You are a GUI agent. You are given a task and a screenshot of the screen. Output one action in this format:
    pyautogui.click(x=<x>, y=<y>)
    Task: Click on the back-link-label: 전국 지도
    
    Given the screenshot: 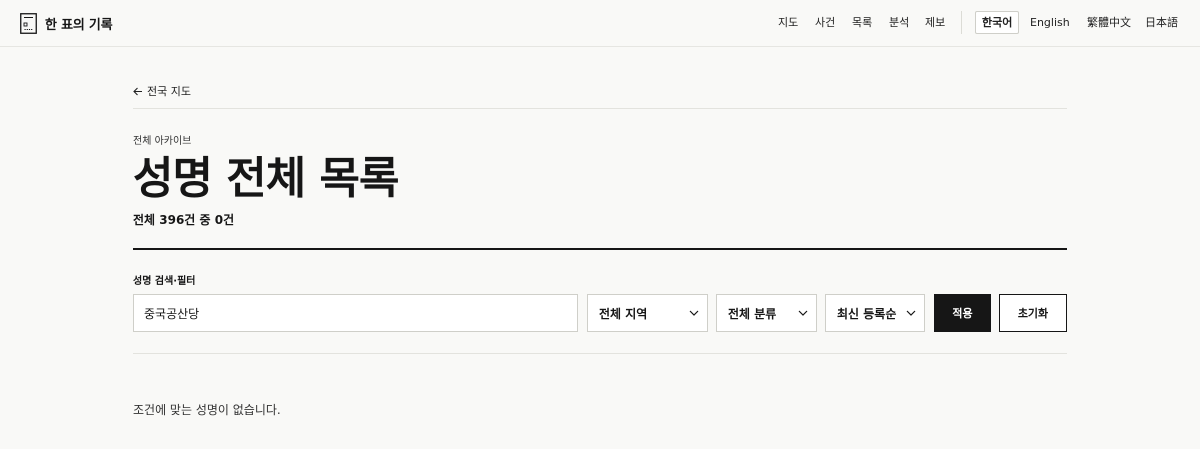 What is the action you would take?
    pyautogui.click(x=169, y=91)
    